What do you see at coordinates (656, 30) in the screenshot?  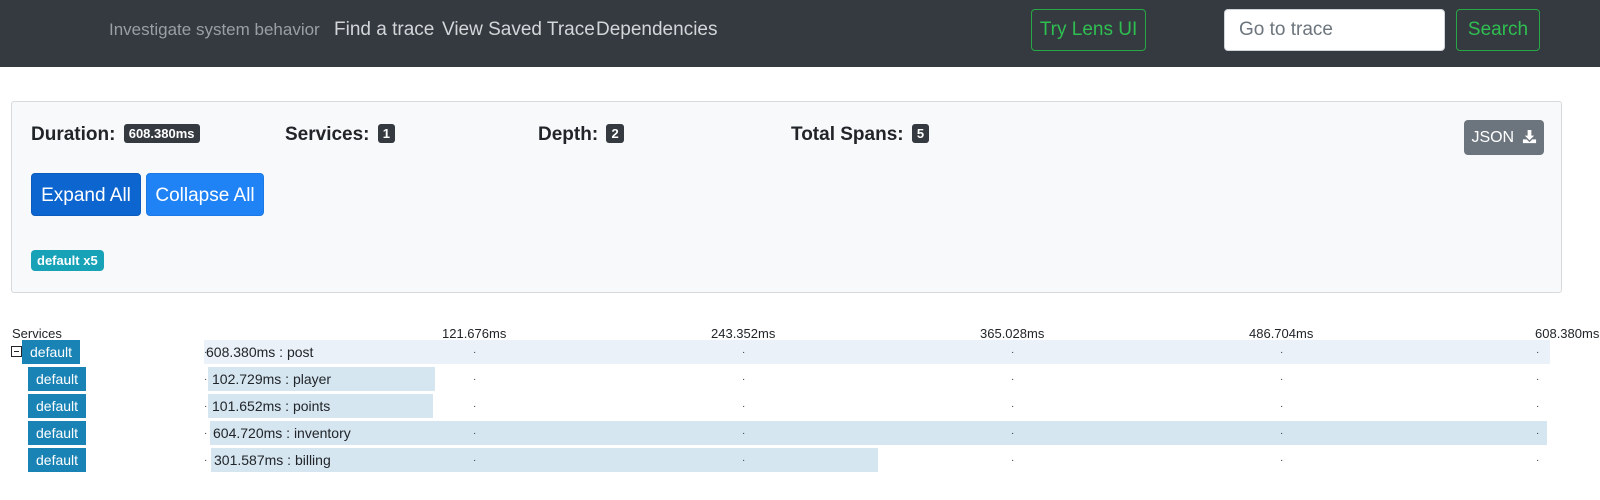 I see `nav-dependencies: Dependencies` at bounding box center [656, 30].